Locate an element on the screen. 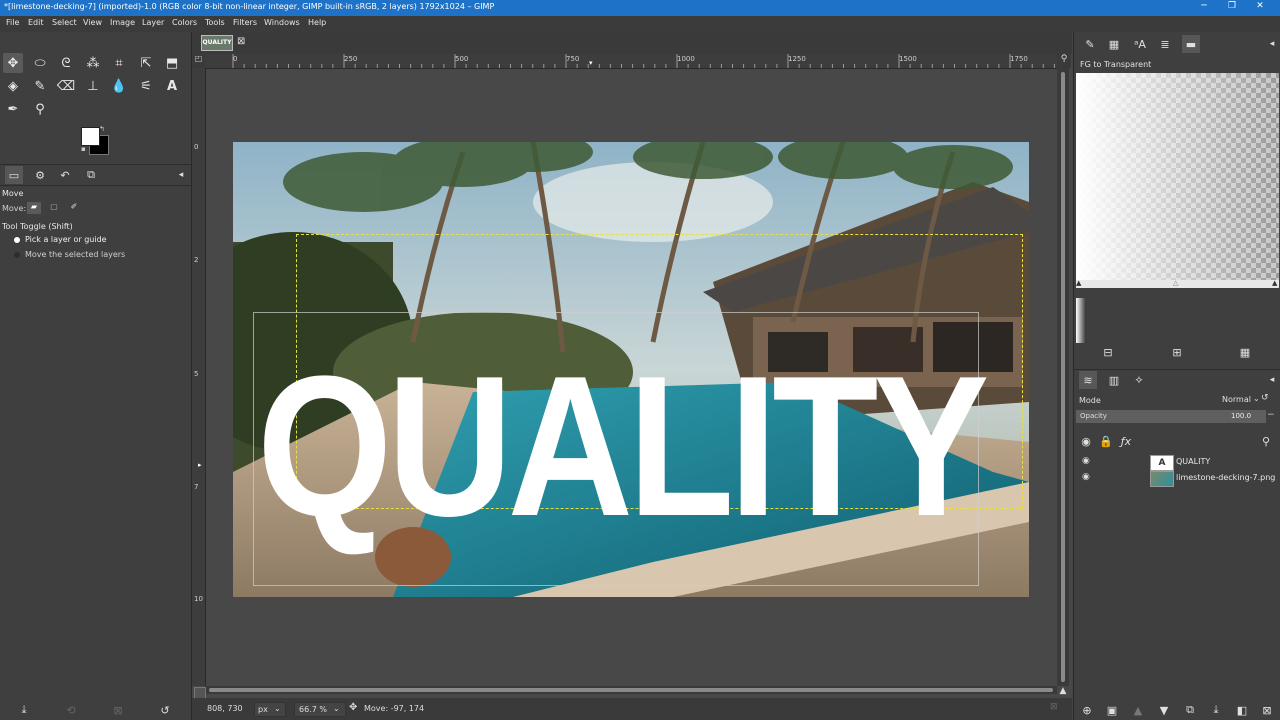 This screenshot has height=720, width=1280. search-icon: ⚲ is located at coordinates (1266, 441).